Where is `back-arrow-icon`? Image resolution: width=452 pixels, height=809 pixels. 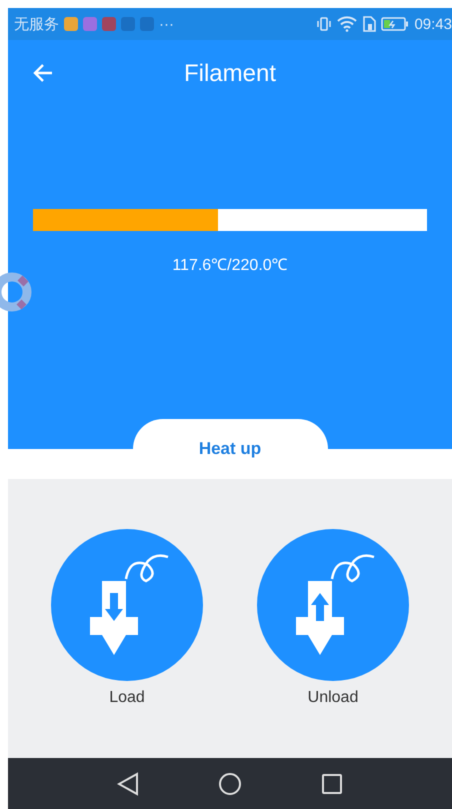 back-arrow-icon is located at coordinates (43, 73).